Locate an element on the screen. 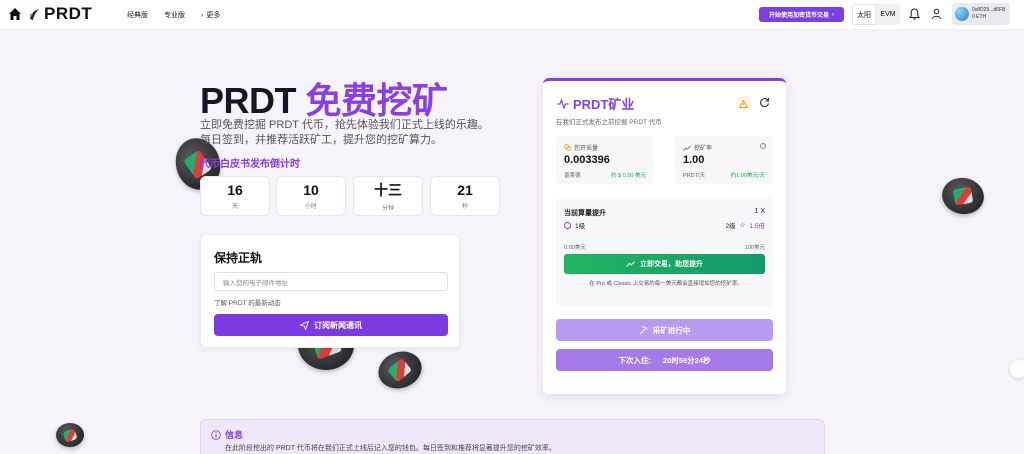  trade-now-label: 立即交易，助您提升 is located at coordinates (671, 264).